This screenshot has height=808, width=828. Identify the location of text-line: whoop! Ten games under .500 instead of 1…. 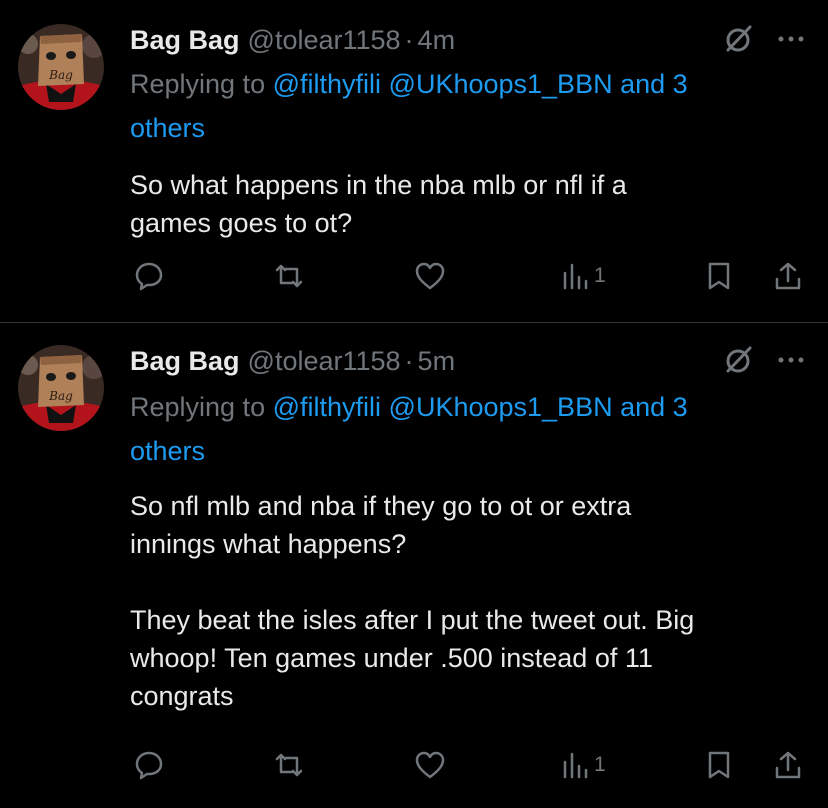
(391, 658).